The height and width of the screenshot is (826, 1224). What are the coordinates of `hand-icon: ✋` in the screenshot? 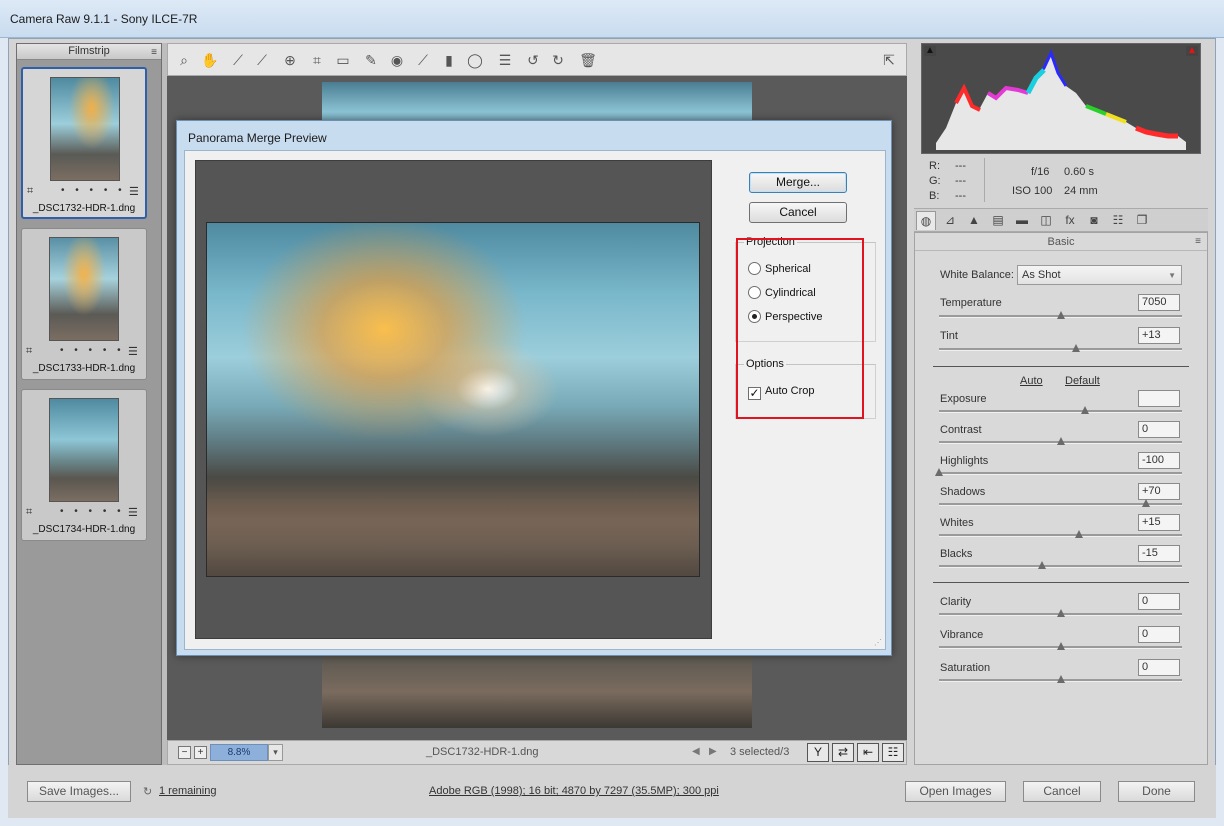 It's located at (210, 60).